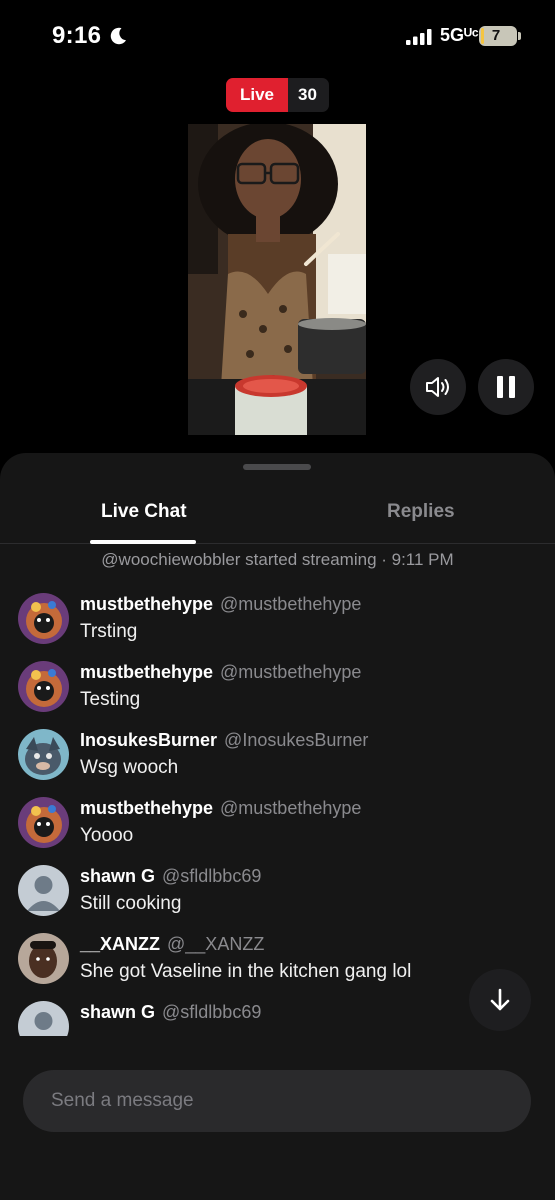 The height and width of the screenshot is (1200, 555). I want to click on live-label: Live, so click(257, 95).